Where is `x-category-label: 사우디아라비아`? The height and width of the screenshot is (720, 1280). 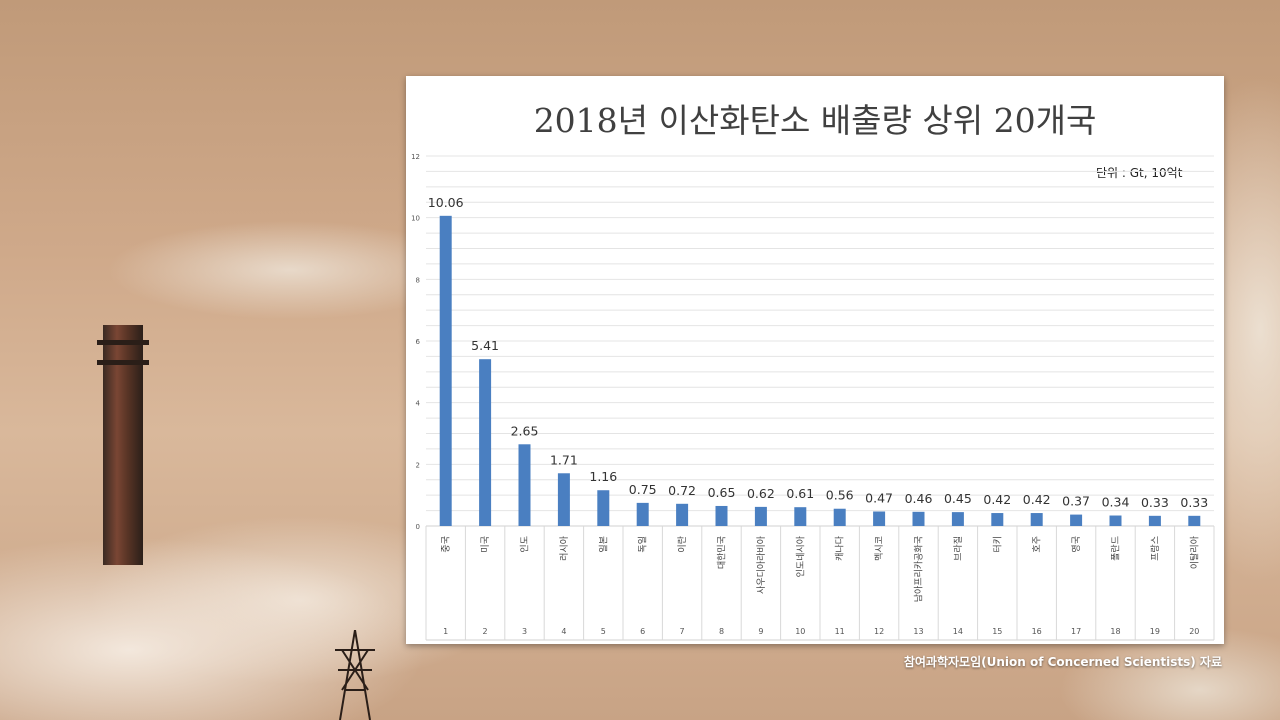
x-category-label: 사우디아라비아 is located at coordinates (761, 564).